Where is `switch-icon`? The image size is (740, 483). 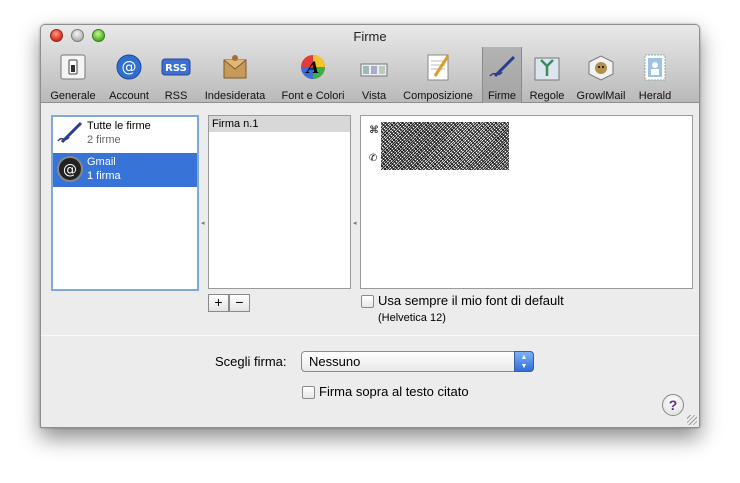
switch-icon is located at coordinates (73, 67).